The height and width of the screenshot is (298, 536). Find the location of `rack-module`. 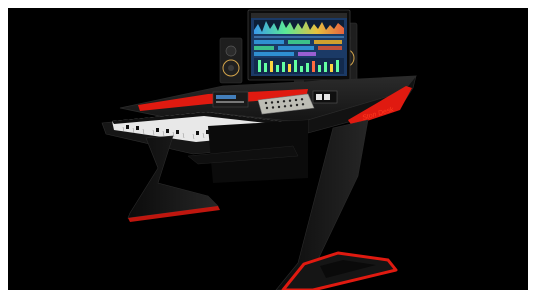

rack-module is located at coordinates (230, 99).